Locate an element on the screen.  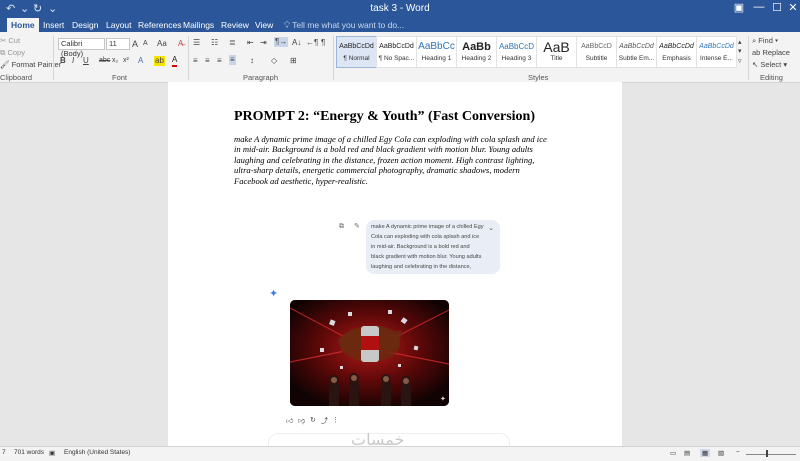
shrink-font-button: A is located at coordinates (145, 44).